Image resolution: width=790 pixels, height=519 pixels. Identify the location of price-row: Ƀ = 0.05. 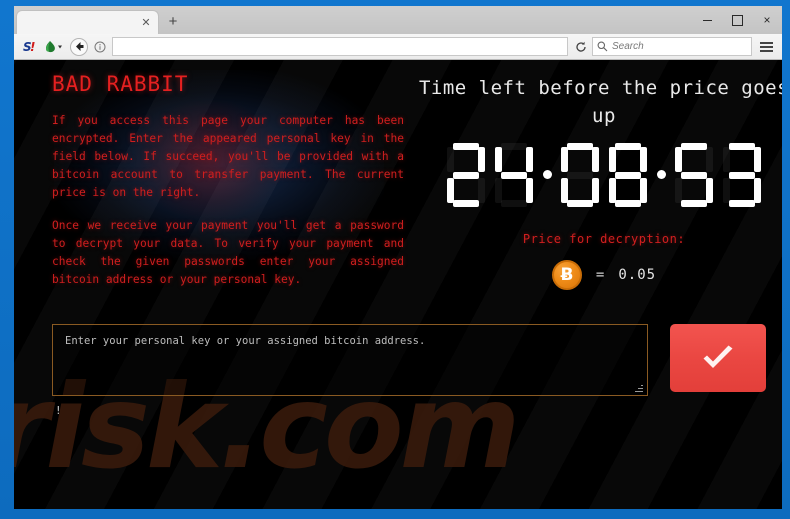
(598, 275).